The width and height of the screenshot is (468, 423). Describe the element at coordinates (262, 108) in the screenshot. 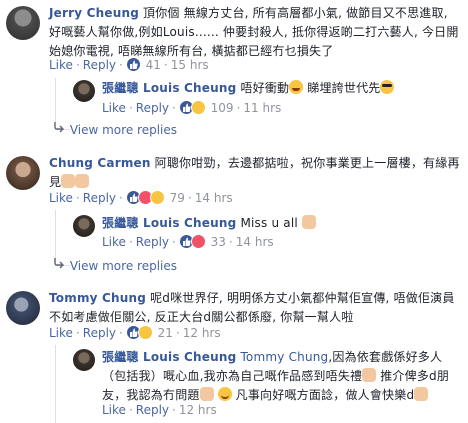

I see `timestamp: 11 hrs` at that location.